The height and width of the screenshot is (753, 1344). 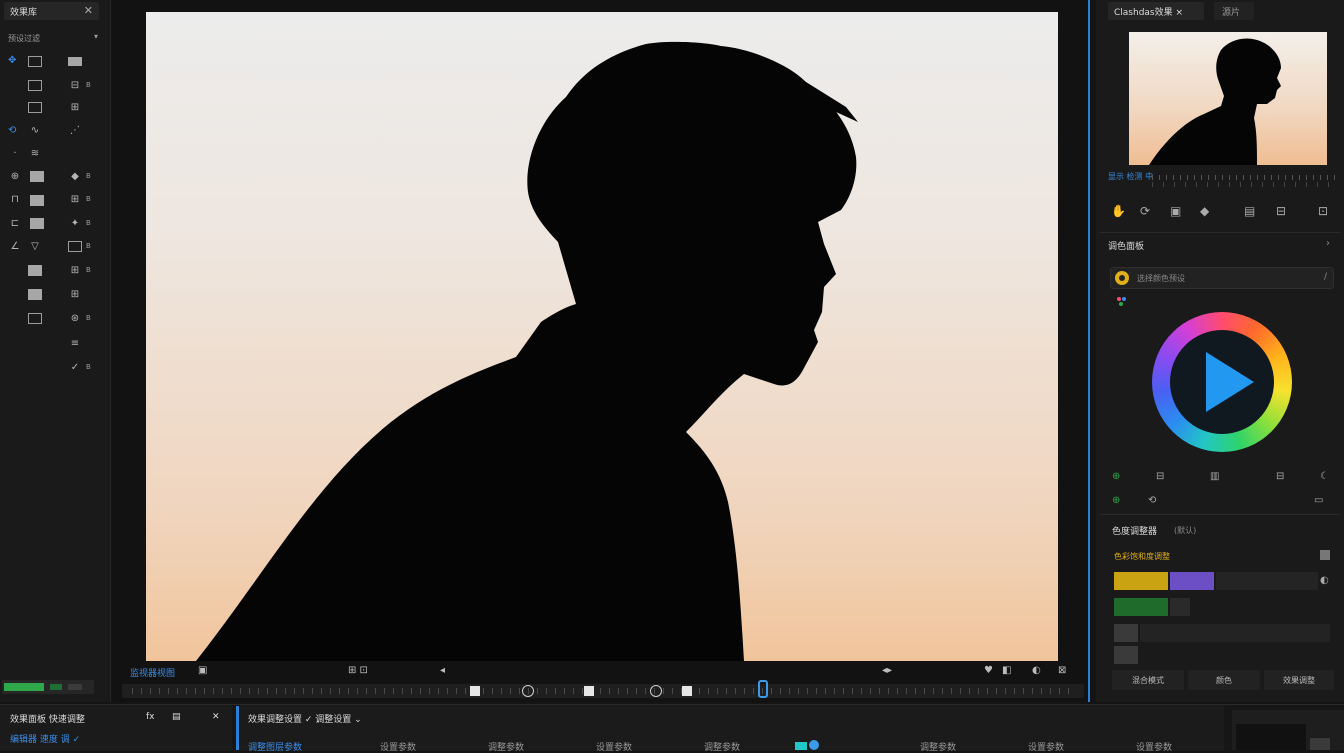 What do you see at coordinates (988, 670) in the screenshot?
I see `favorite-icon: ♥` at bounding box center [988, 670].